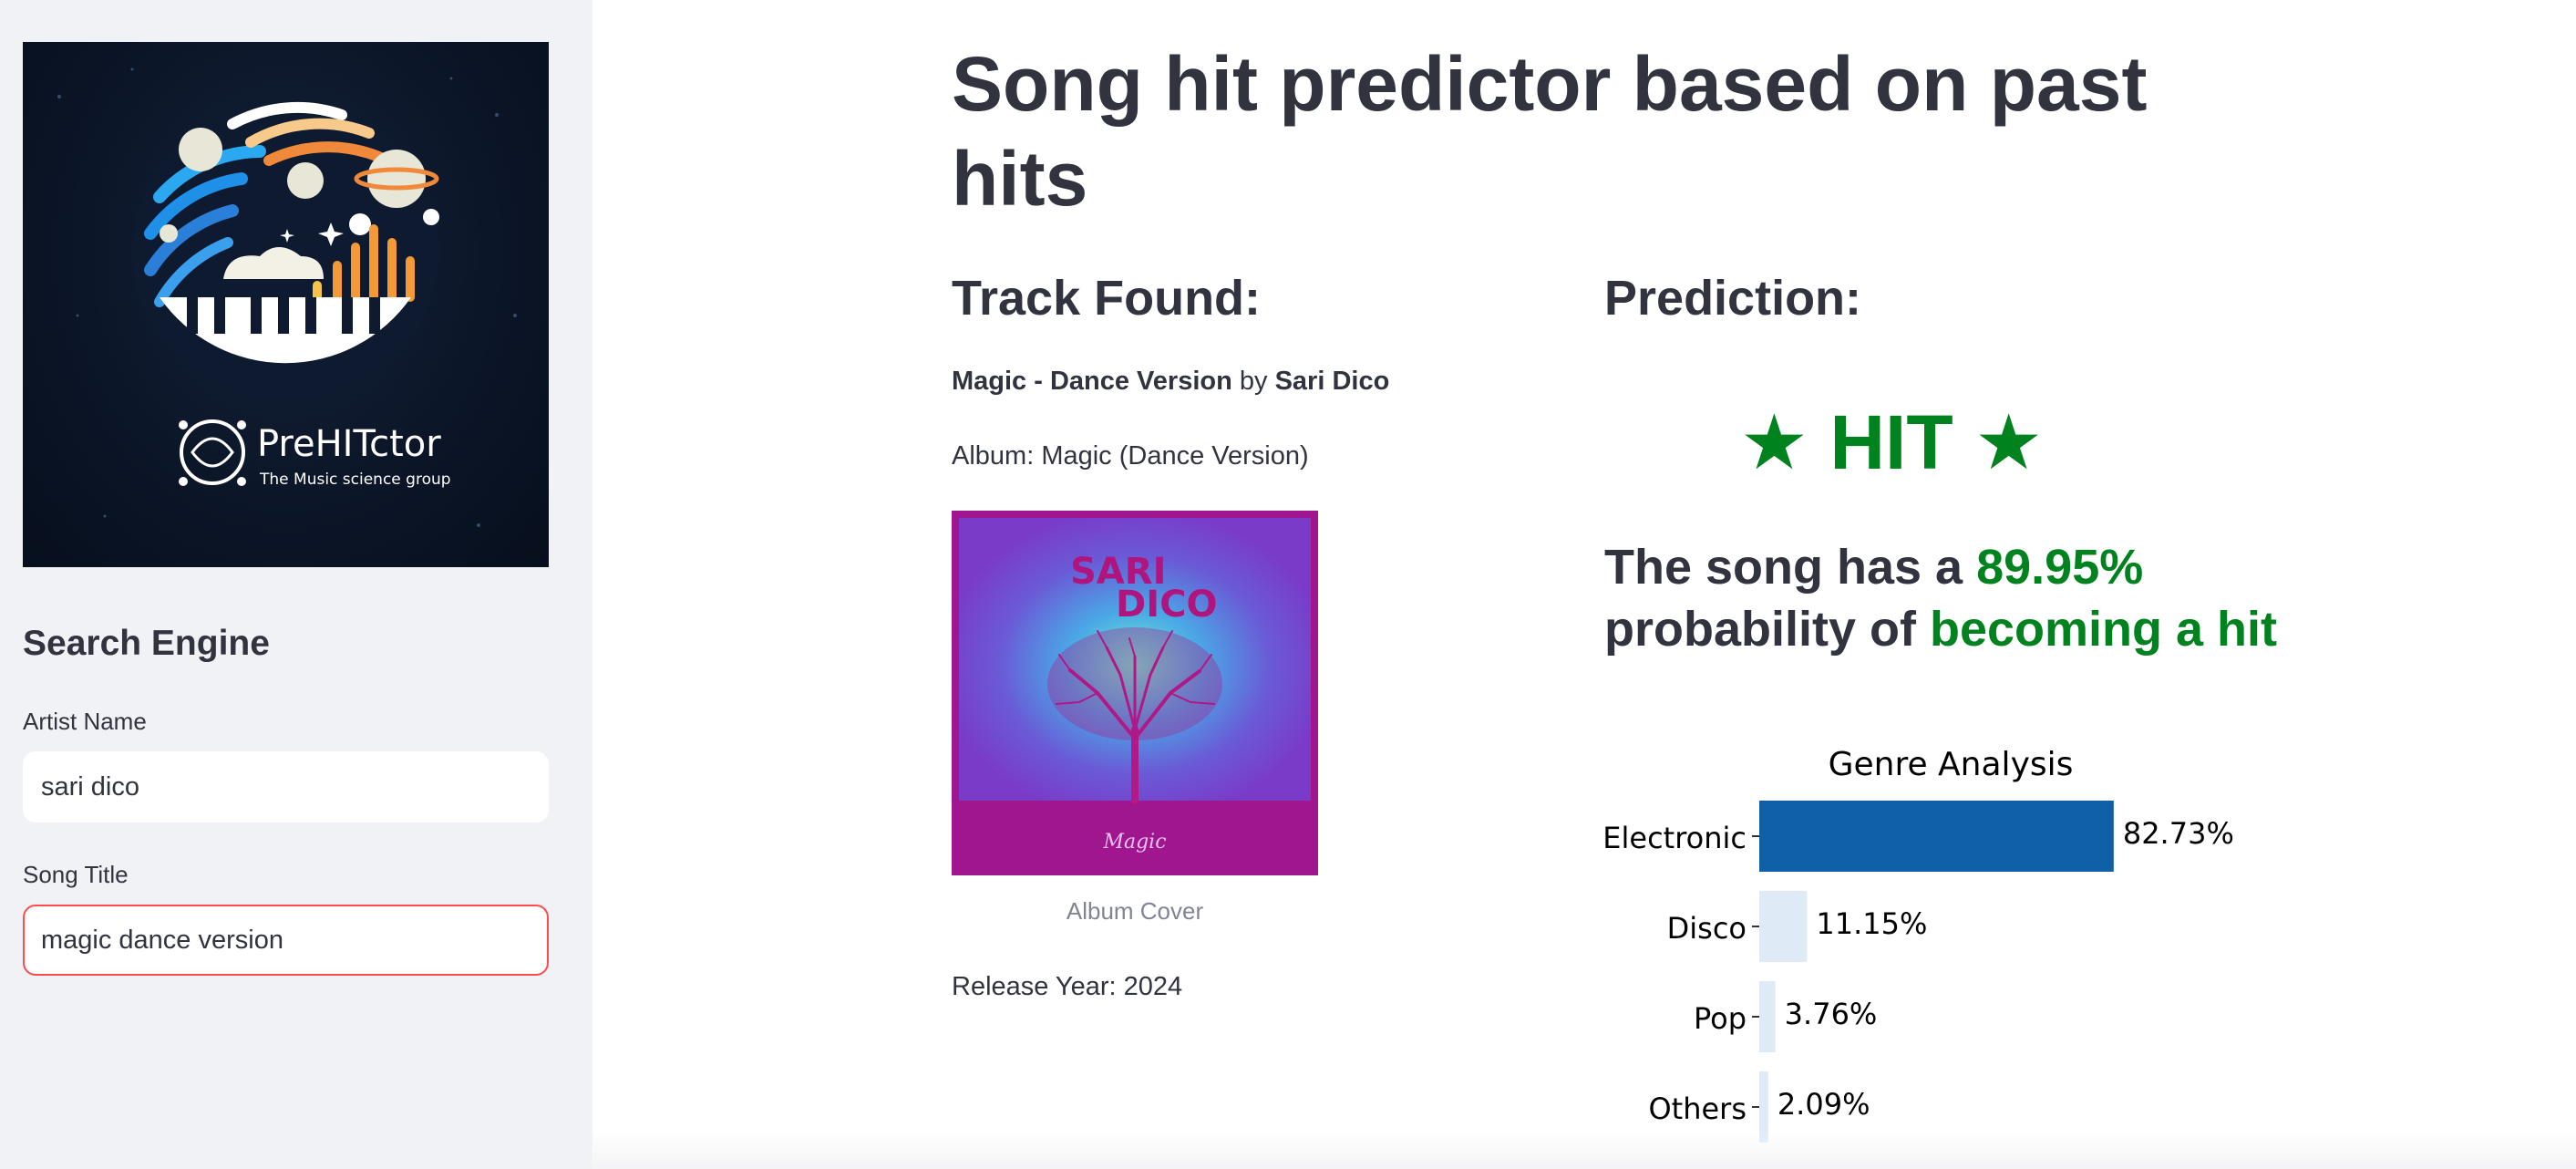 The image size is (2576, 1169). Describe the element at coordinates (1584, 1150) in the screenshot. I see `bottom-fade` at that location.